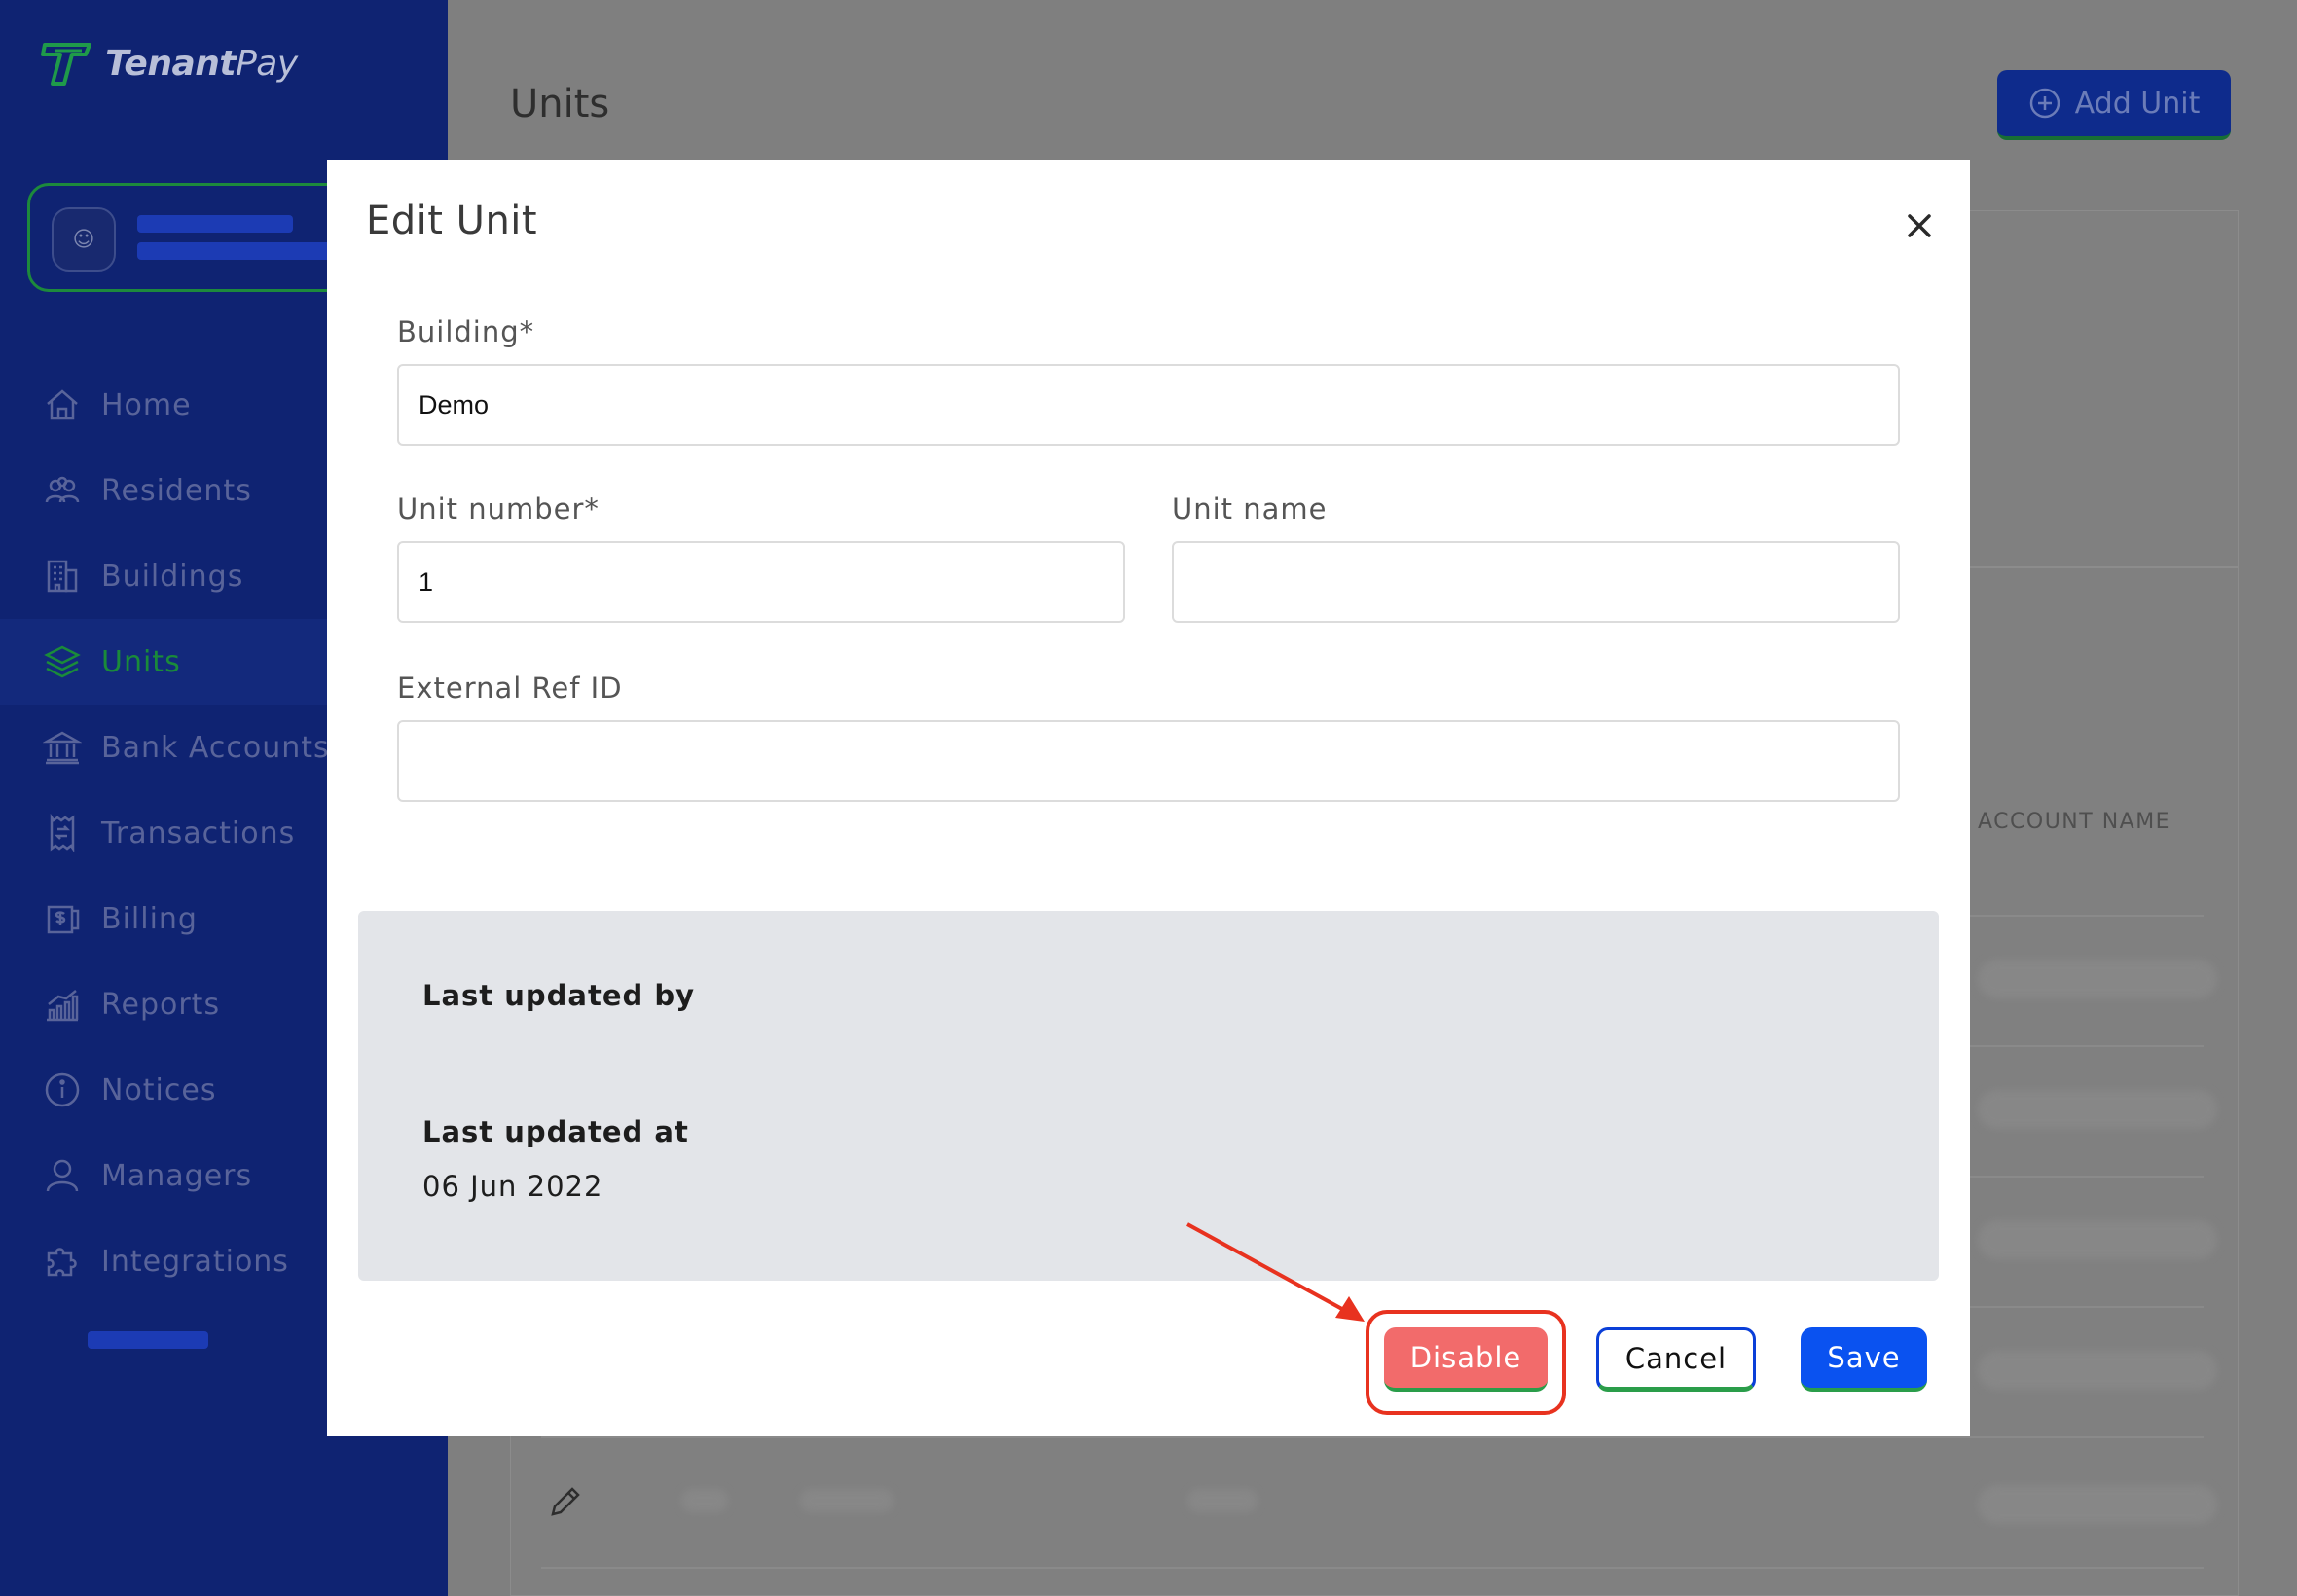 The height and width of the screenshot is (1596, 2297). Describe the element at coordinates (1864, 1359) in the screenshot. I see `save-button: Save` at that location.